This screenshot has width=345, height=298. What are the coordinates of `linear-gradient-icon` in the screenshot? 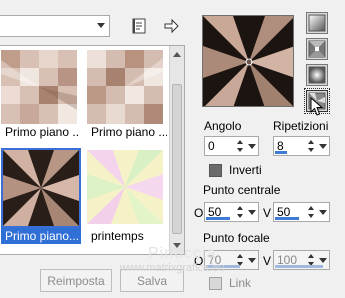 It's located at (317, 23).